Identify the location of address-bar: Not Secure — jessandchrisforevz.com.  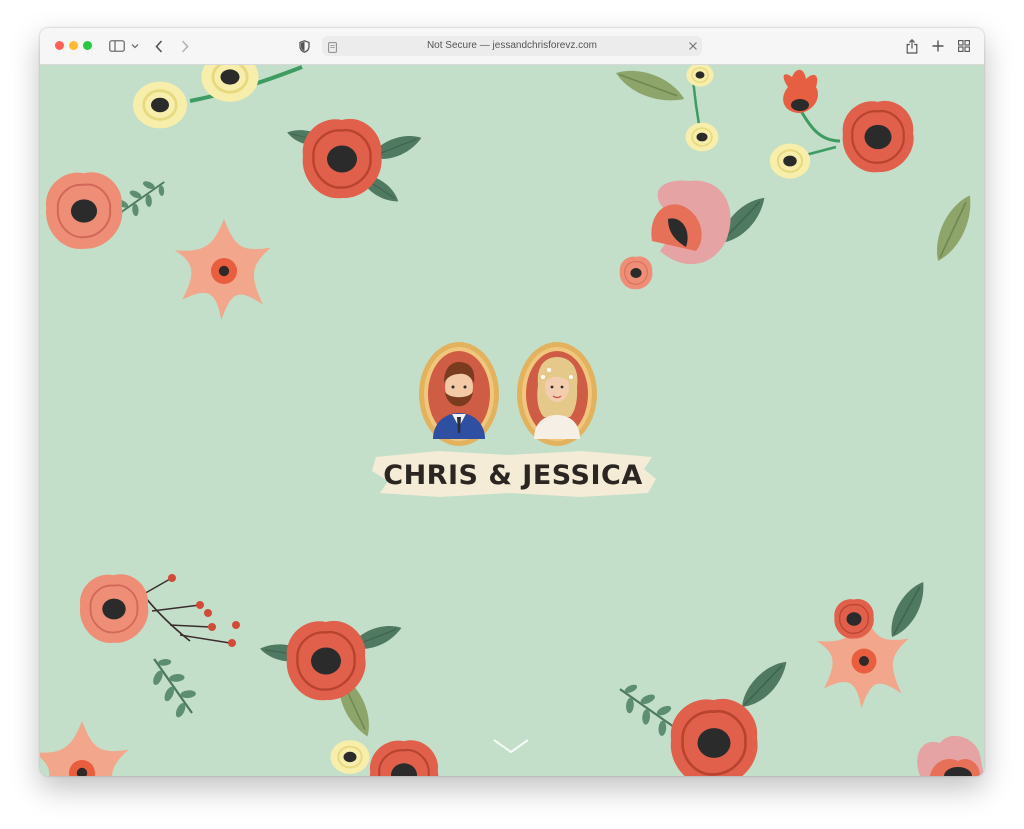
(512, 46).